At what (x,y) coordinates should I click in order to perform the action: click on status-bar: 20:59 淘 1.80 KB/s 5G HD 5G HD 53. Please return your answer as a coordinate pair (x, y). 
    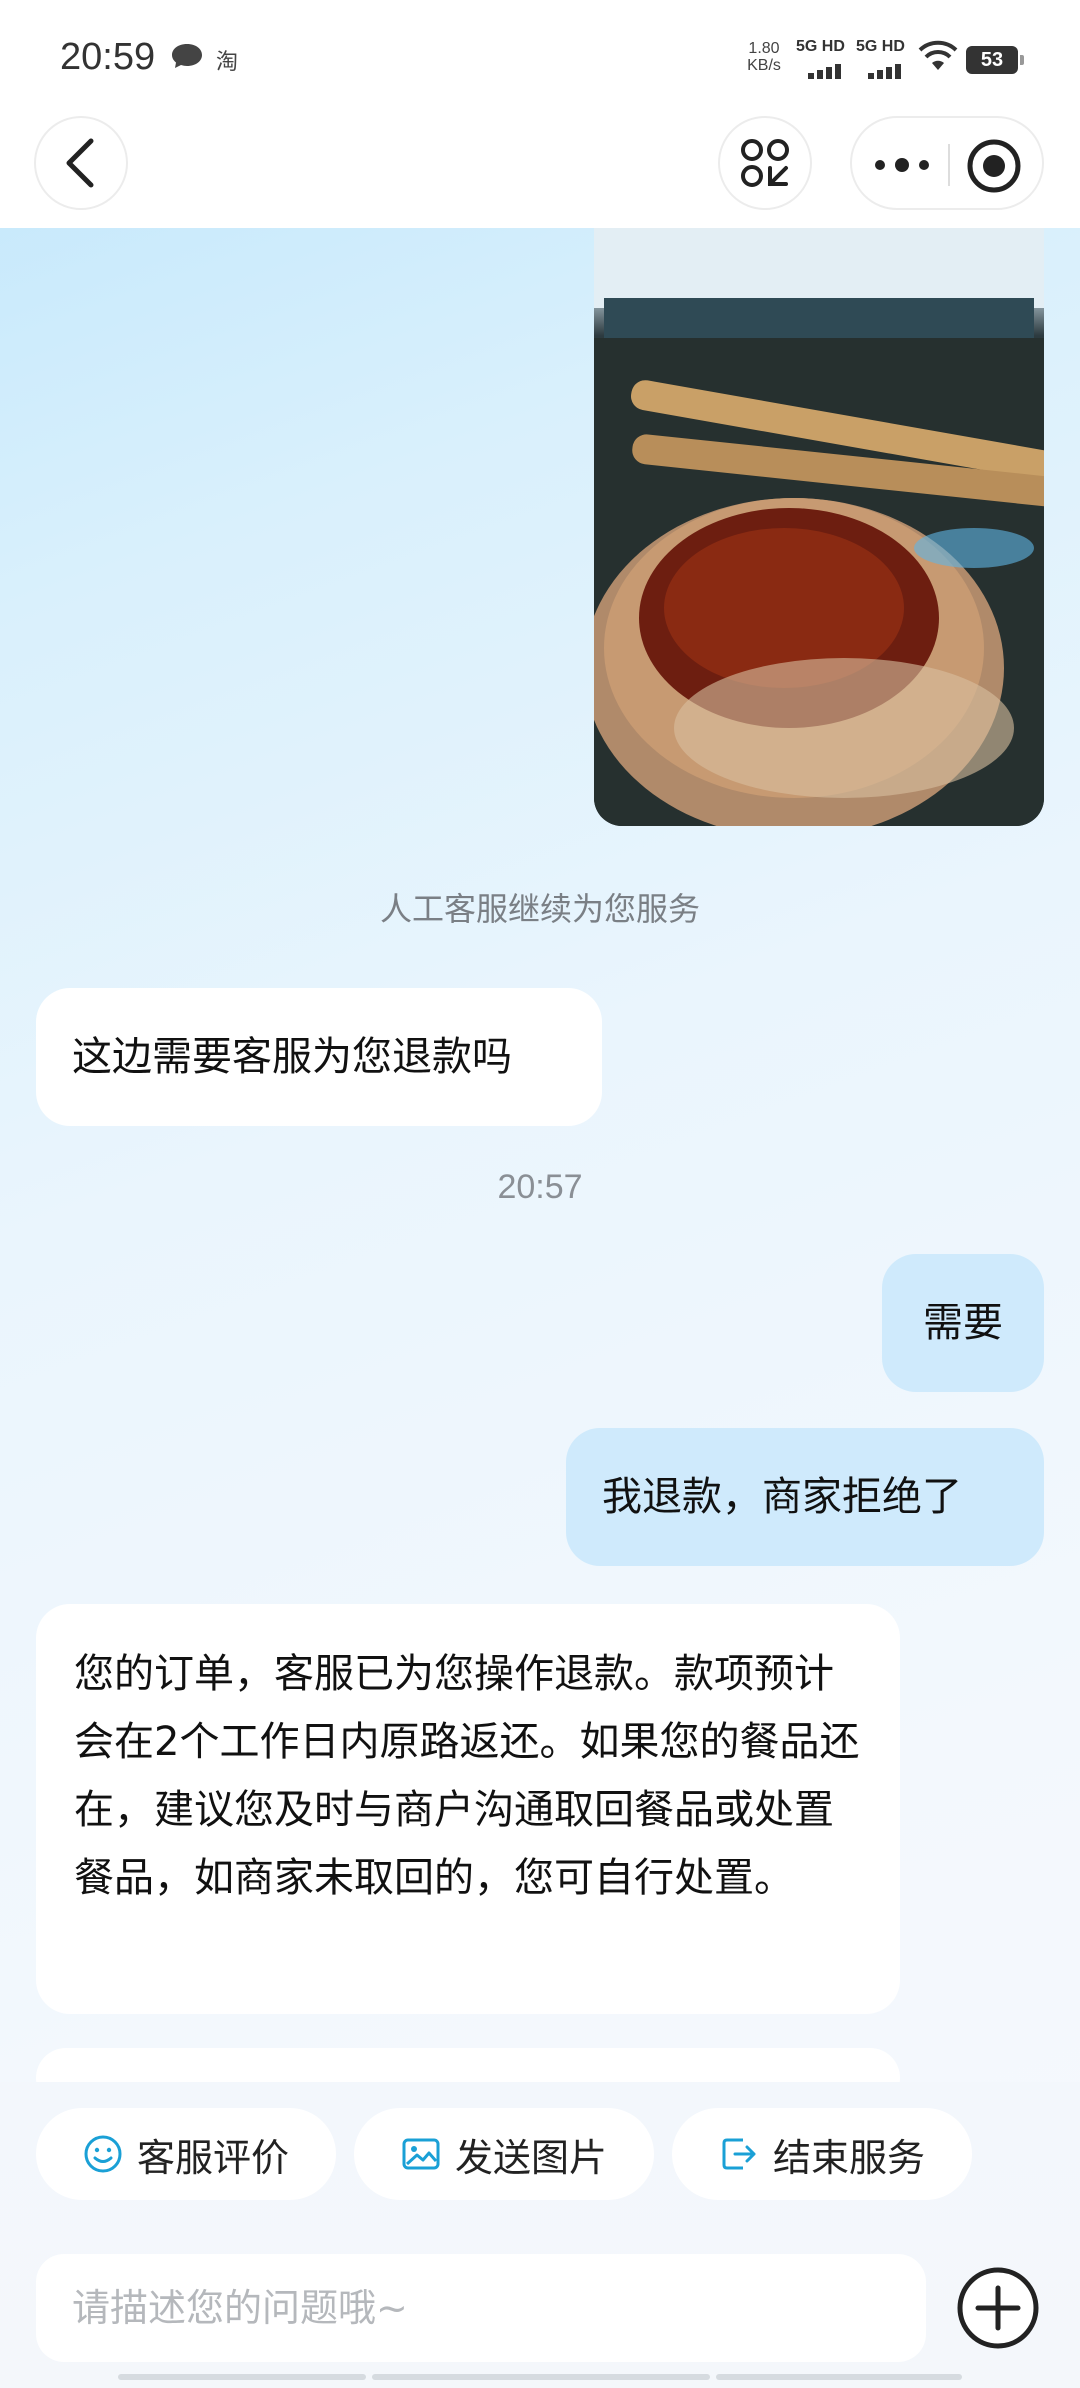
    Looking at the image, I should click on (540, 55).